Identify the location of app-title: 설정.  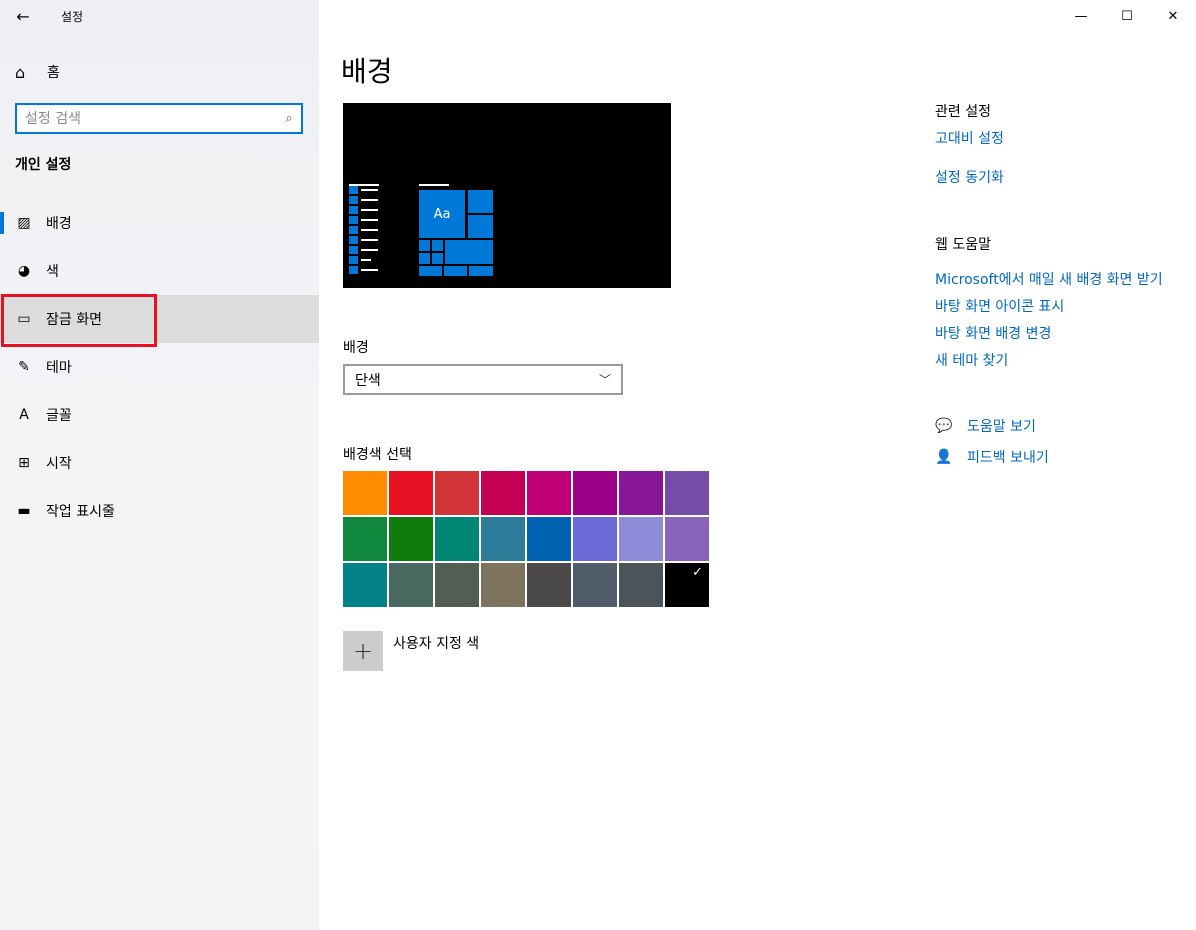
(72, 16).